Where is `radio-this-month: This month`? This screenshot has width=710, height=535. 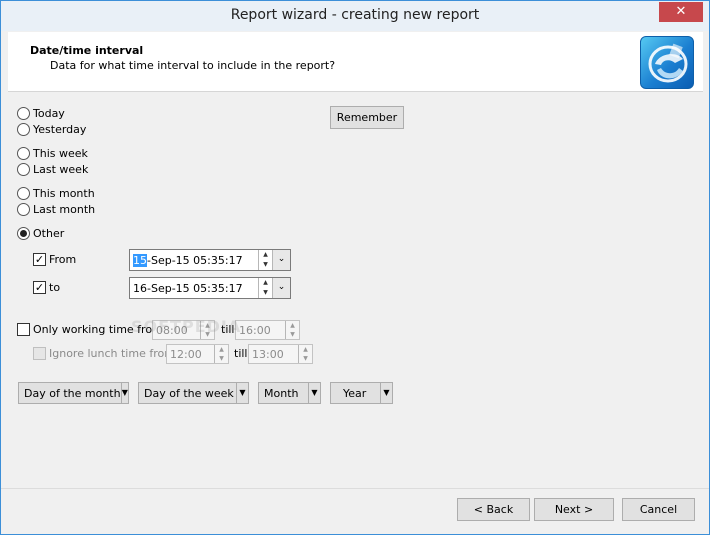
radio-this-month: This month is located at coordinates (56, 193).